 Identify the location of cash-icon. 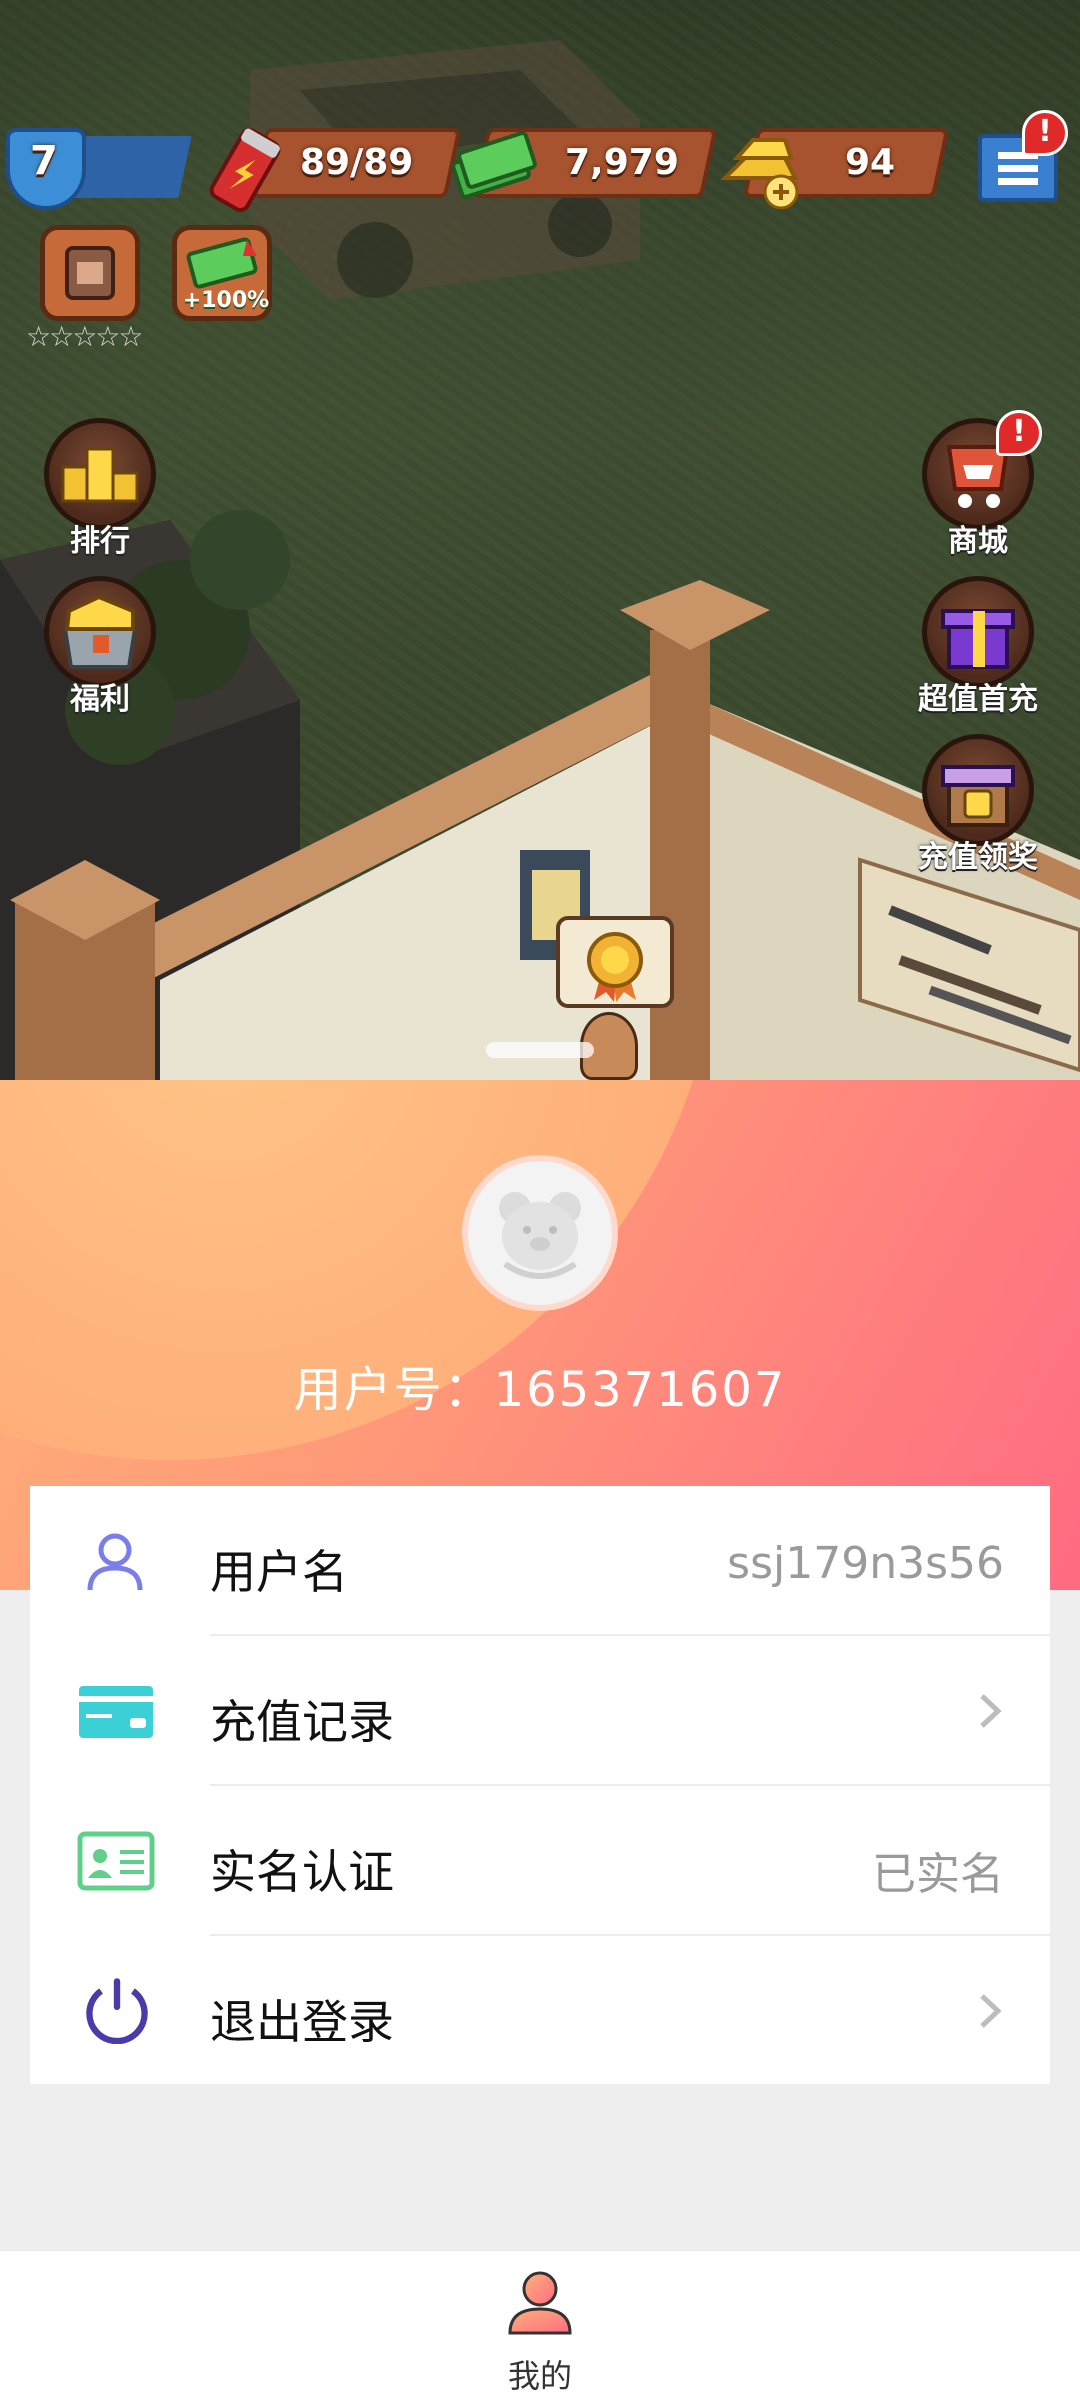
(494, 165).